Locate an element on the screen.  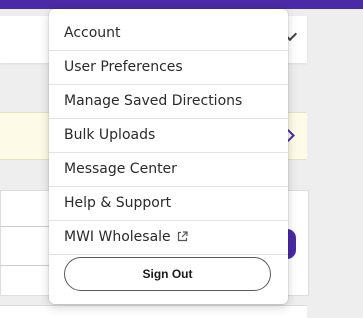
menu-item-message-center: Message Center is located at coordinates (168, 170).